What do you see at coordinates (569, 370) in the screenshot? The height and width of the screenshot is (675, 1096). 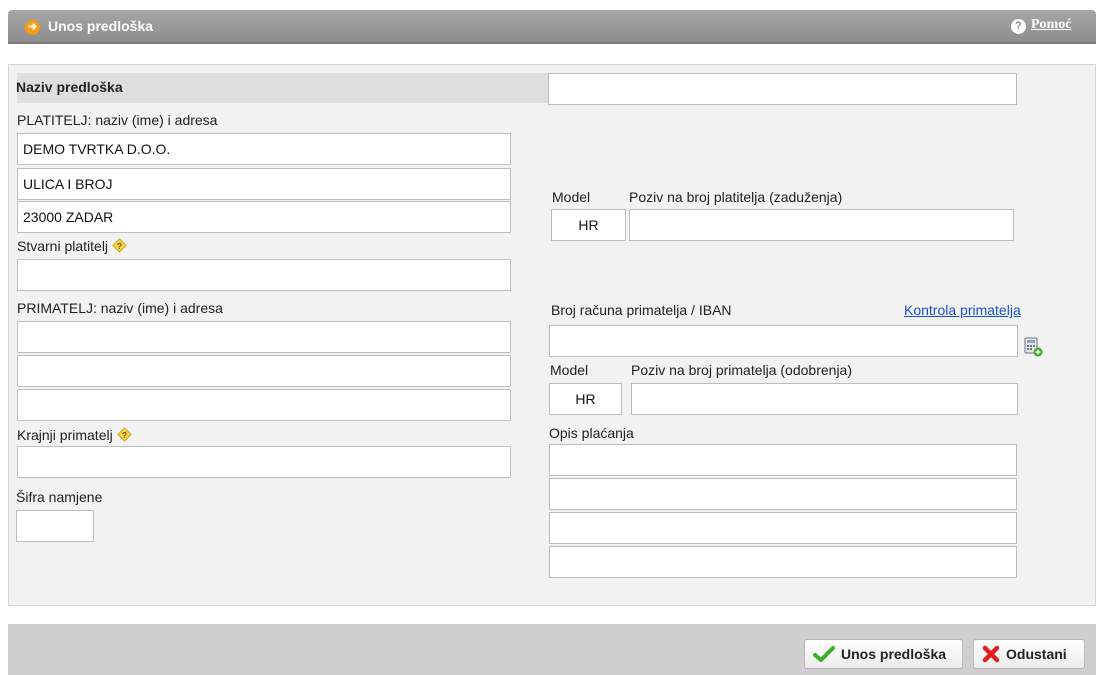 I see `payee-model-label: Model` at bounding box center [569, 370].